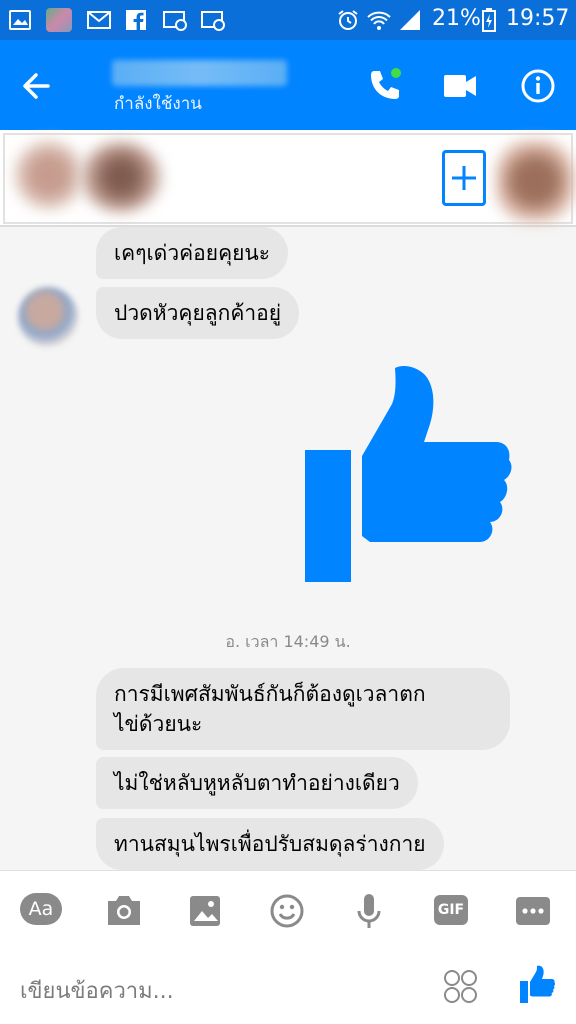 The height and width of the screenshot is (1024, 576). What do you see at coordinates (123, 911) in the screenshot?
I see `camera-icon` at bounding box center [123, 911].